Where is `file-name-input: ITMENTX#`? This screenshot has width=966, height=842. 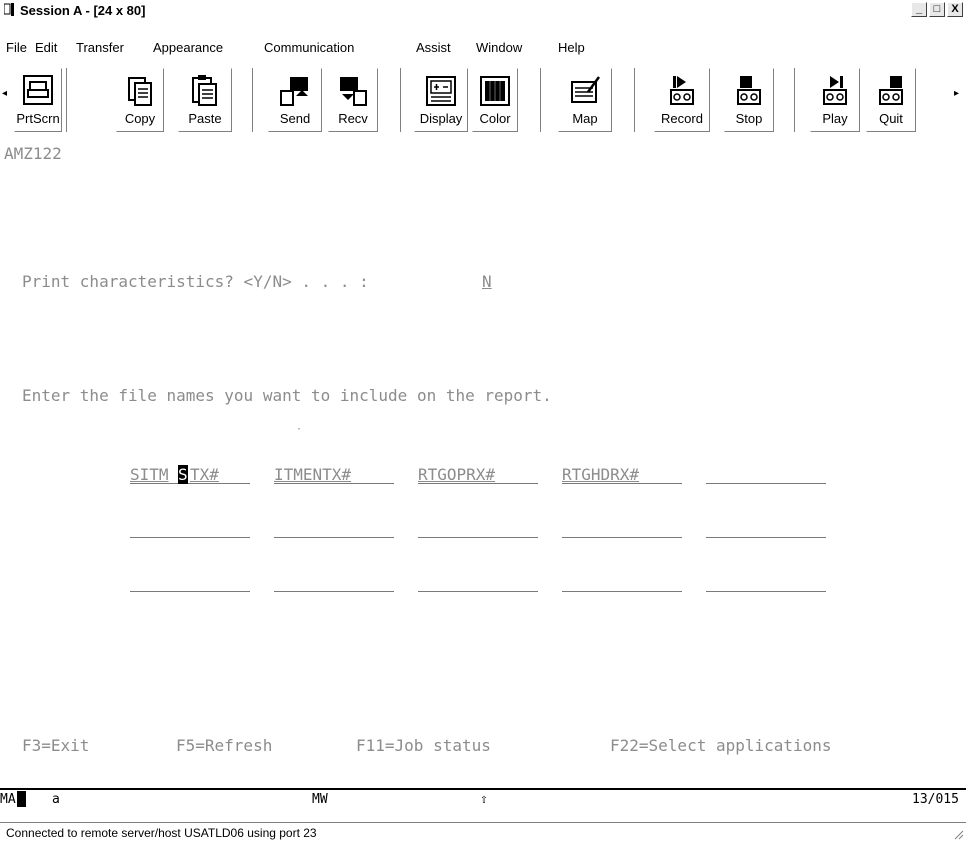
file-name-input: ITMENTX# is located at coordinates (334, 473).